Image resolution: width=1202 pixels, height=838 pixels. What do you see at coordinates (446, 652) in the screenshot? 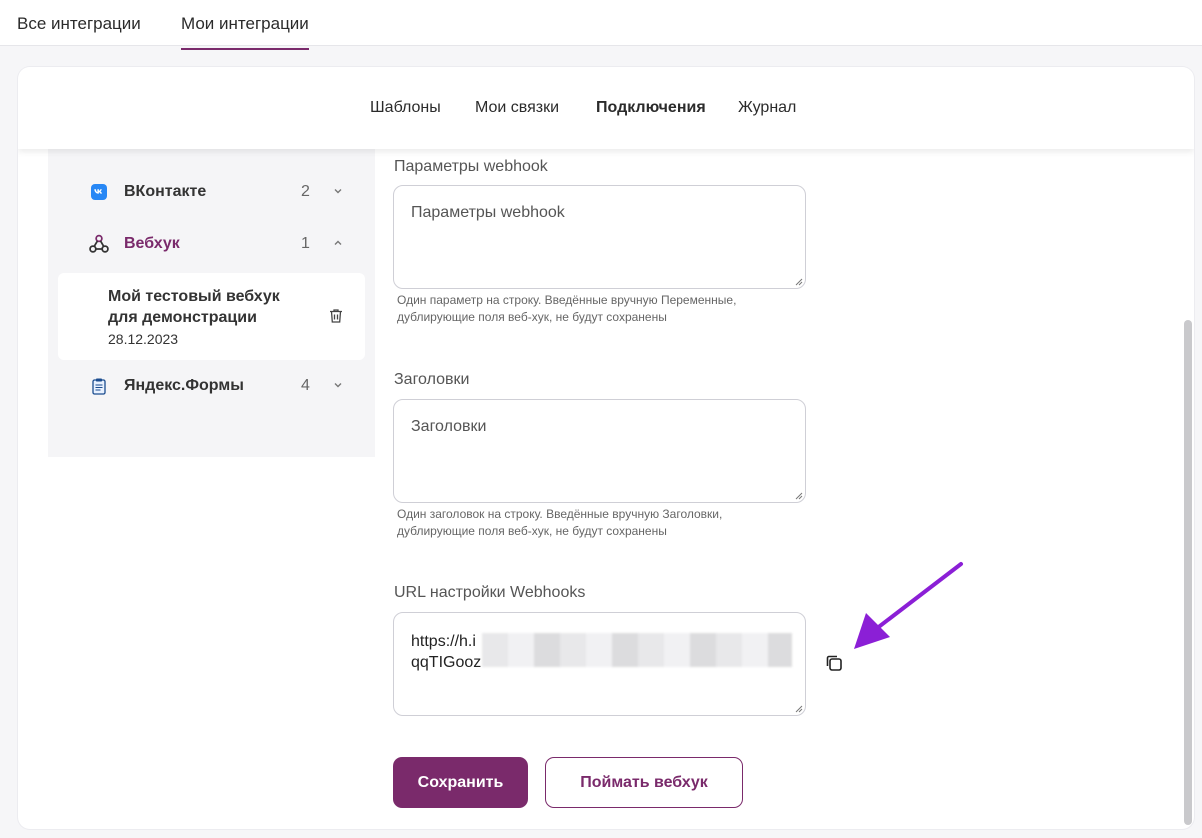
I see `url-value: https://h.i qqTIGooz` at bounding box center [446, 652].